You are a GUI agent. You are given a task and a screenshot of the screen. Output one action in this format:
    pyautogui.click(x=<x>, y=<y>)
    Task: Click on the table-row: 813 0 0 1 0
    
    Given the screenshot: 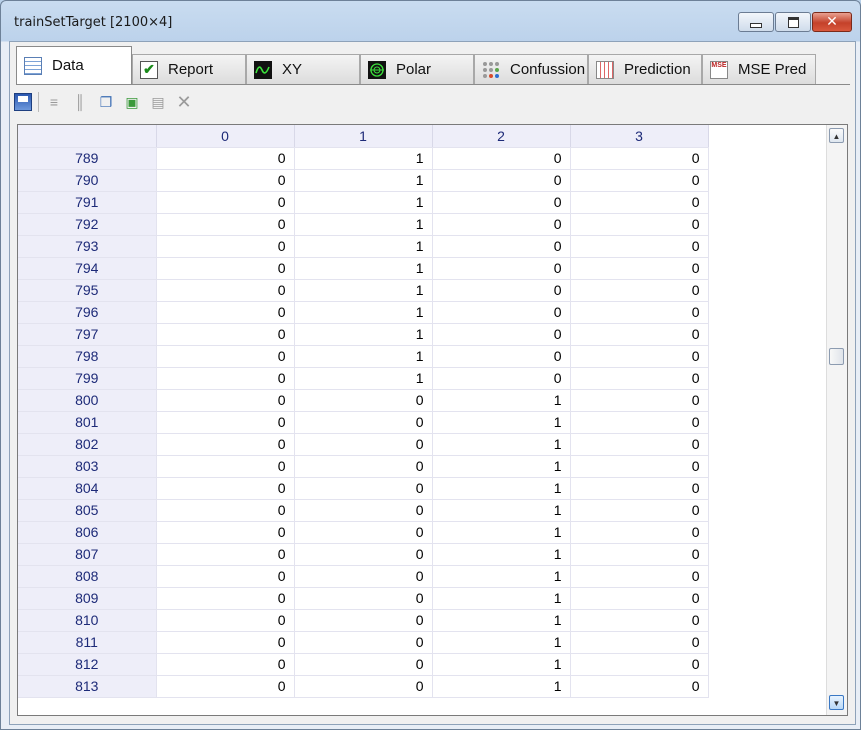 What is the action you would take?
    pyautogui.click(x=363, y=686)
    